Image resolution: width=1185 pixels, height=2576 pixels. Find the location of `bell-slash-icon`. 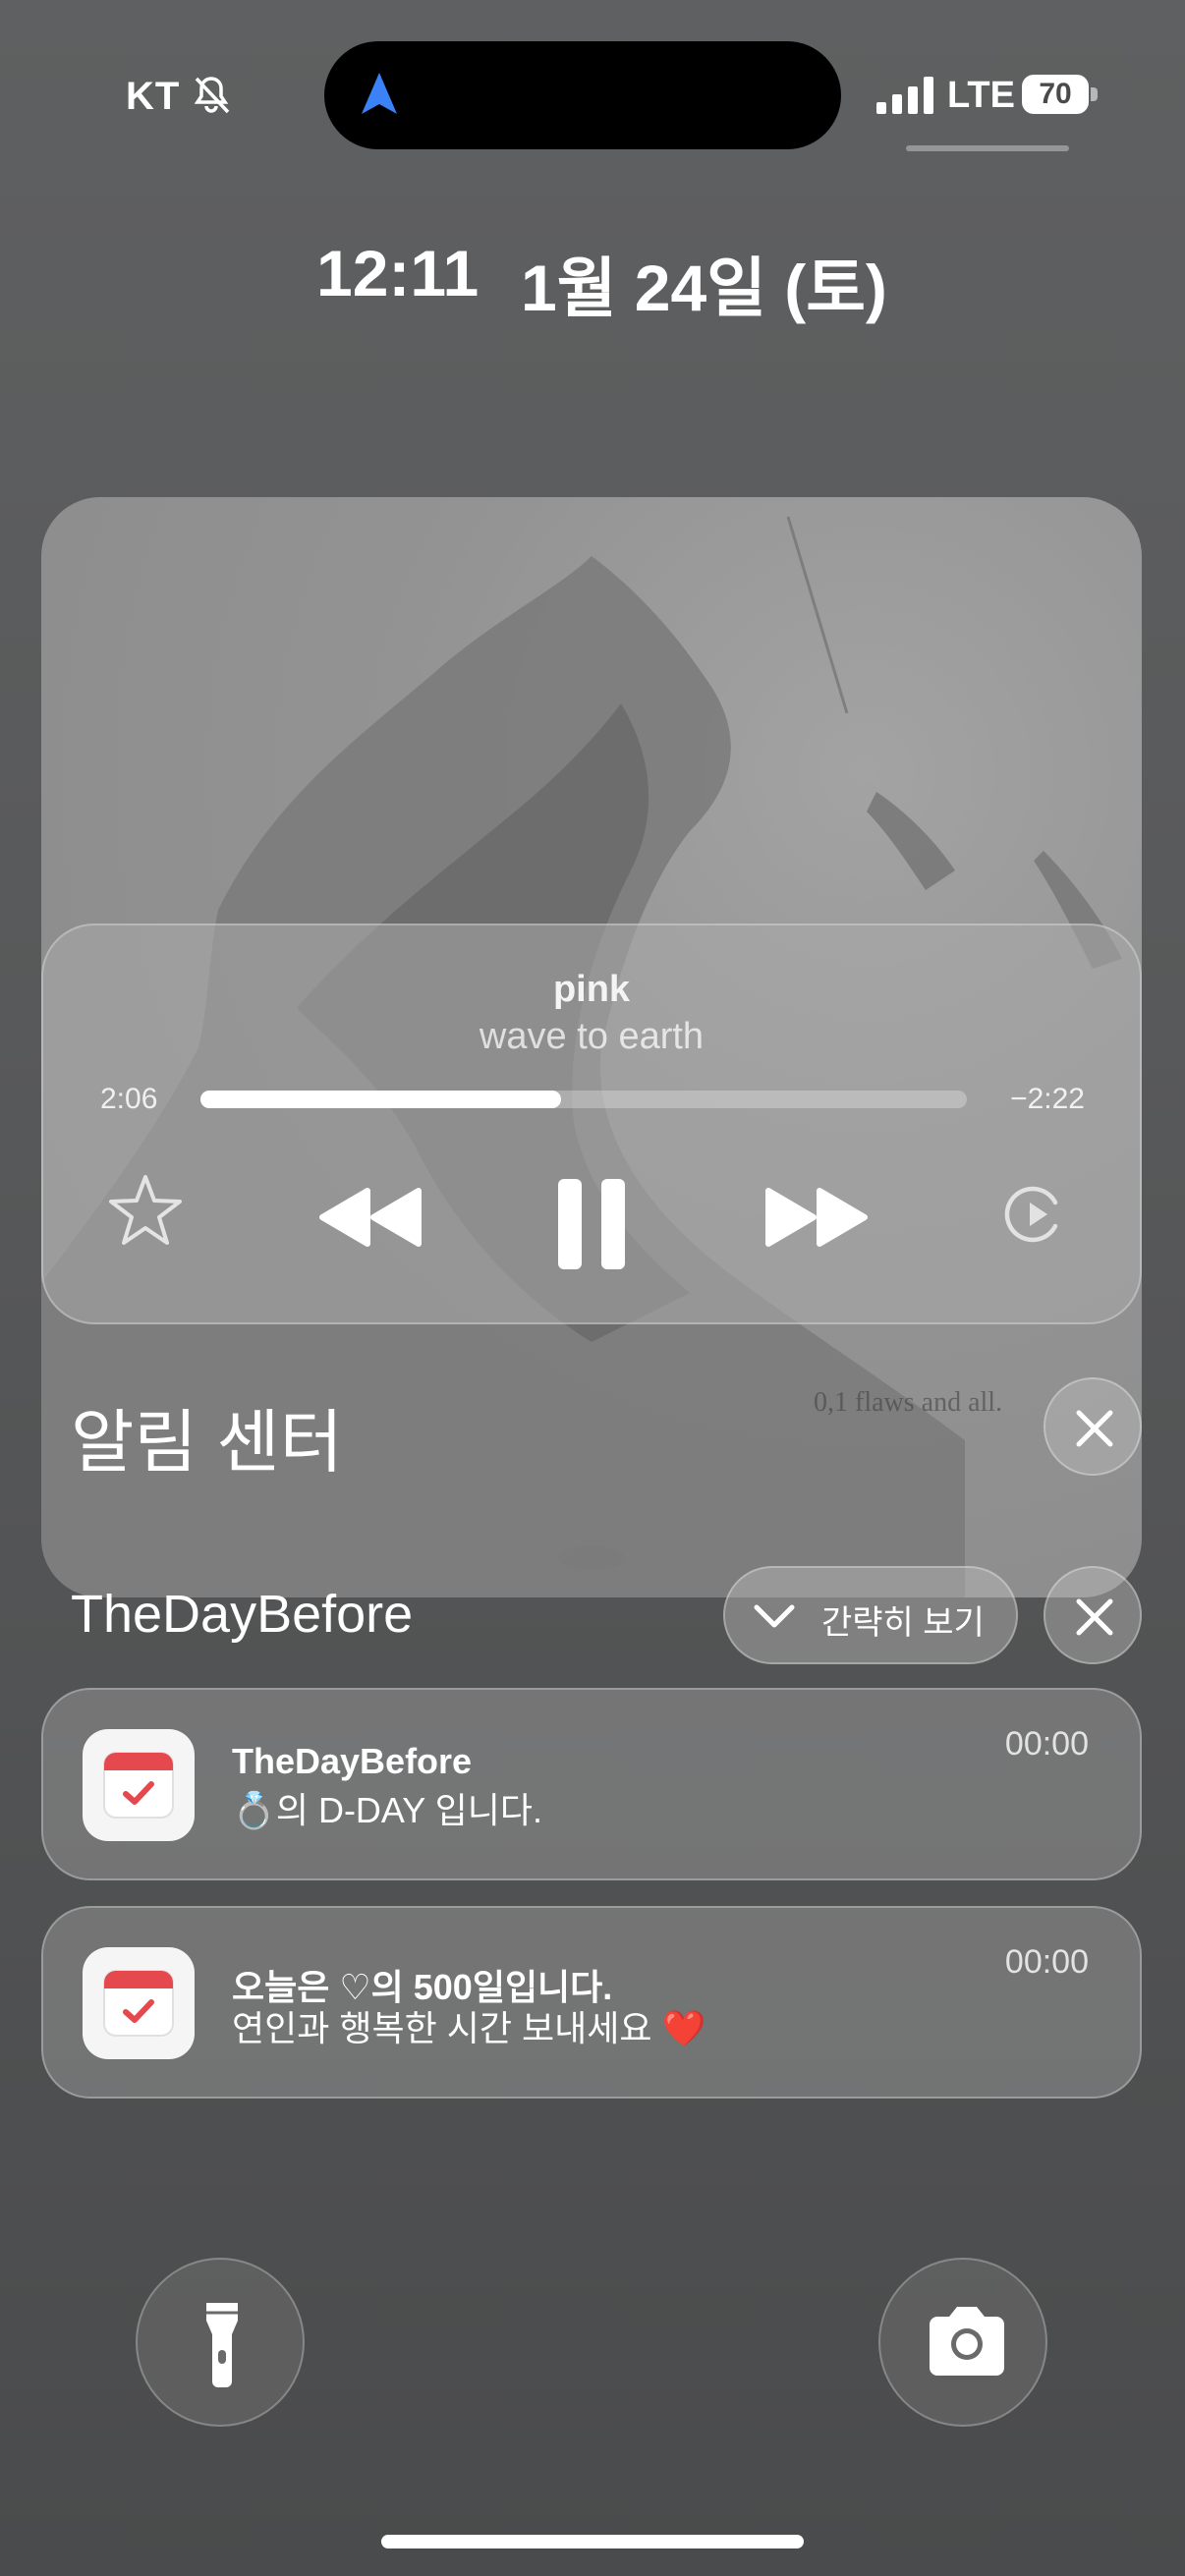

bell-slash-icon is located at coordinates (212, 95).